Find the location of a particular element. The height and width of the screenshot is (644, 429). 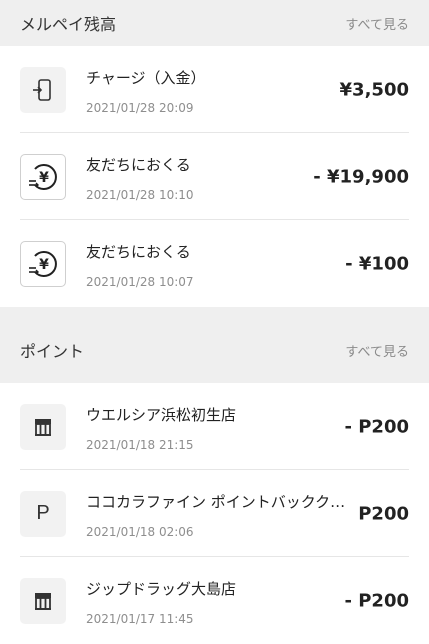

transaction-row: チャージ（入金） 2021/01/28 20:09 ¥3,500 is located at coordinates (214, 89).